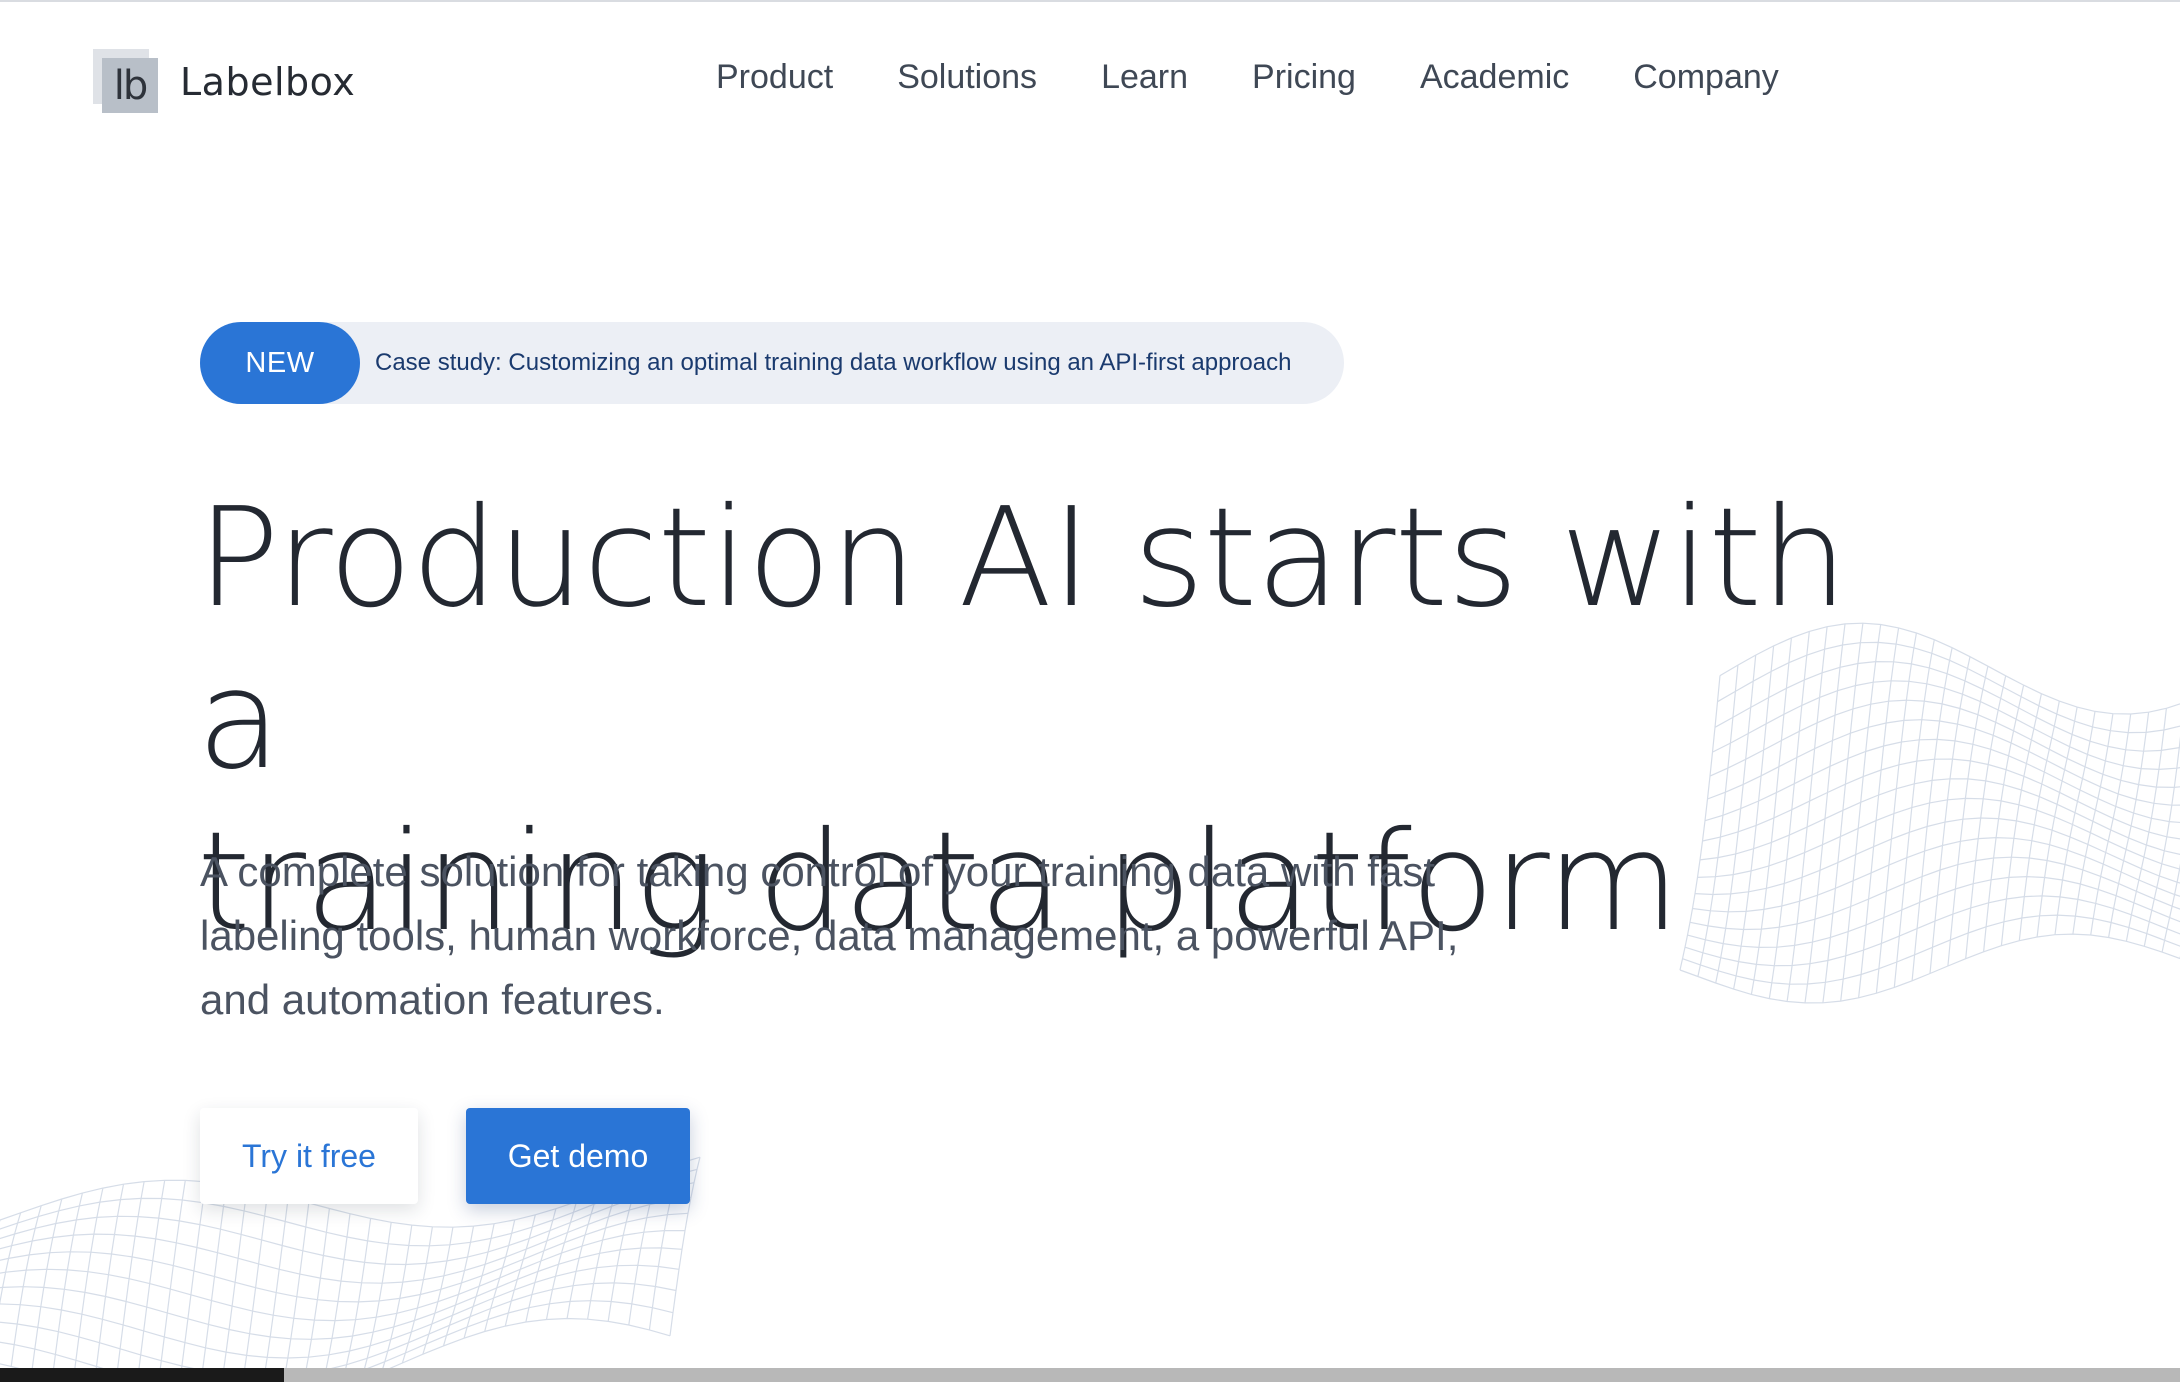 Image resolution: width=2180 pixels, height=1382 pixels. I want to click on nav-item-academic: Academic, so click(1494, 77).